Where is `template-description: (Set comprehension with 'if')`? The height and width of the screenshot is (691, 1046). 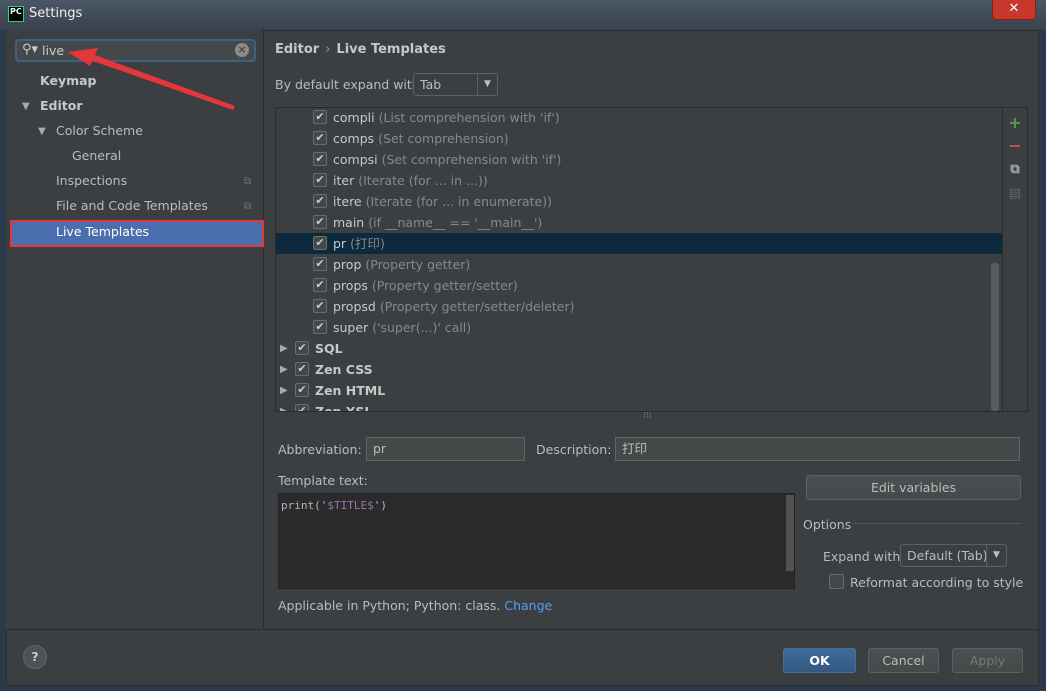 template-description: (Set comprehension with 'if') is located at coordinates (471, 159).